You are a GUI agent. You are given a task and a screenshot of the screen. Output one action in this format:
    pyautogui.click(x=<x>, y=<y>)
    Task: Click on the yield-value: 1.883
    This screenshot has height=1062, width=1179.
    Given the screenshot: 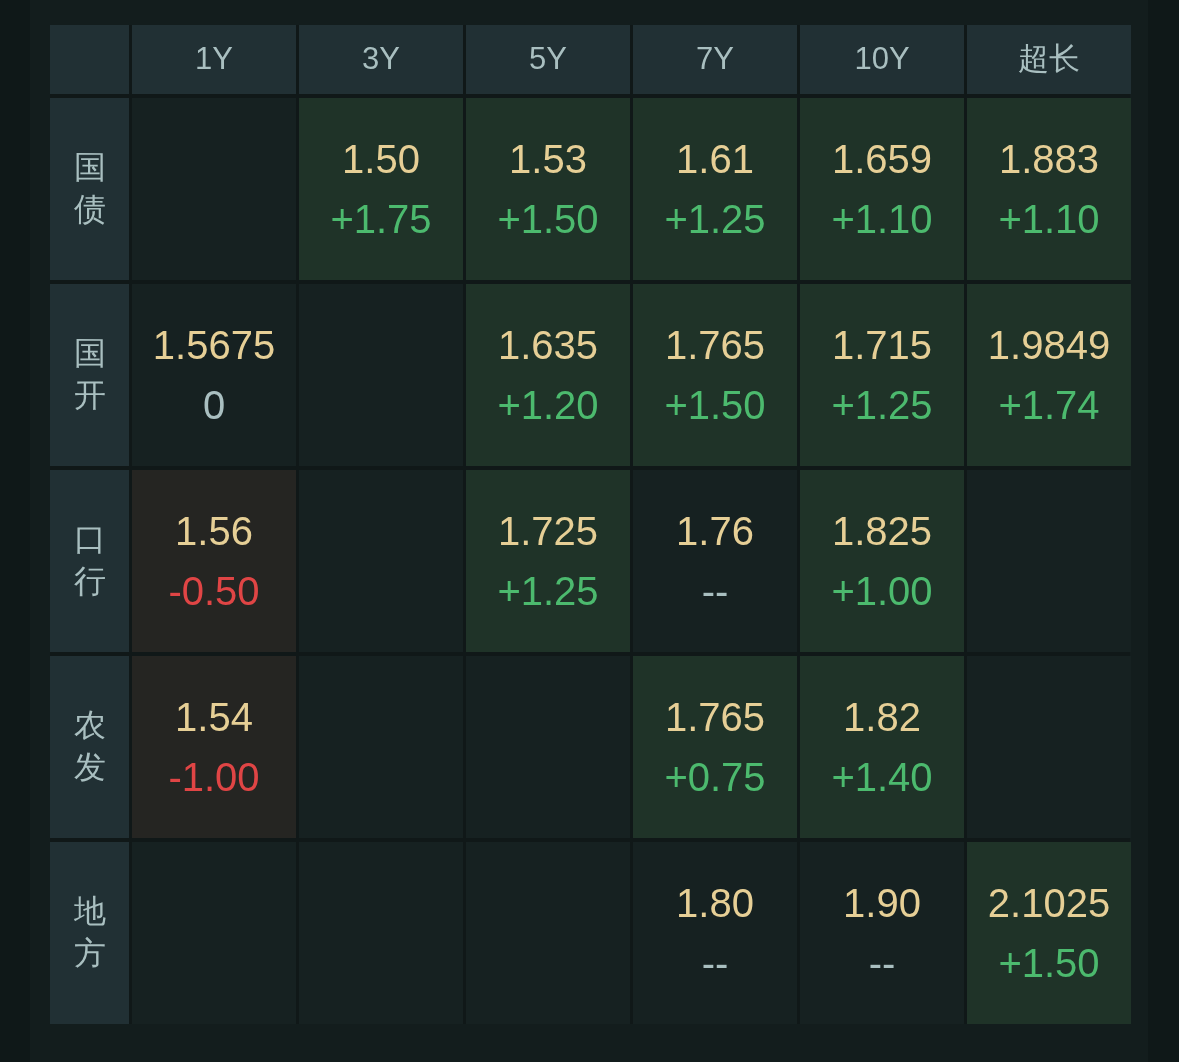 What is the action you would take?
    pyautogui.click(x=1049, y=159)
    